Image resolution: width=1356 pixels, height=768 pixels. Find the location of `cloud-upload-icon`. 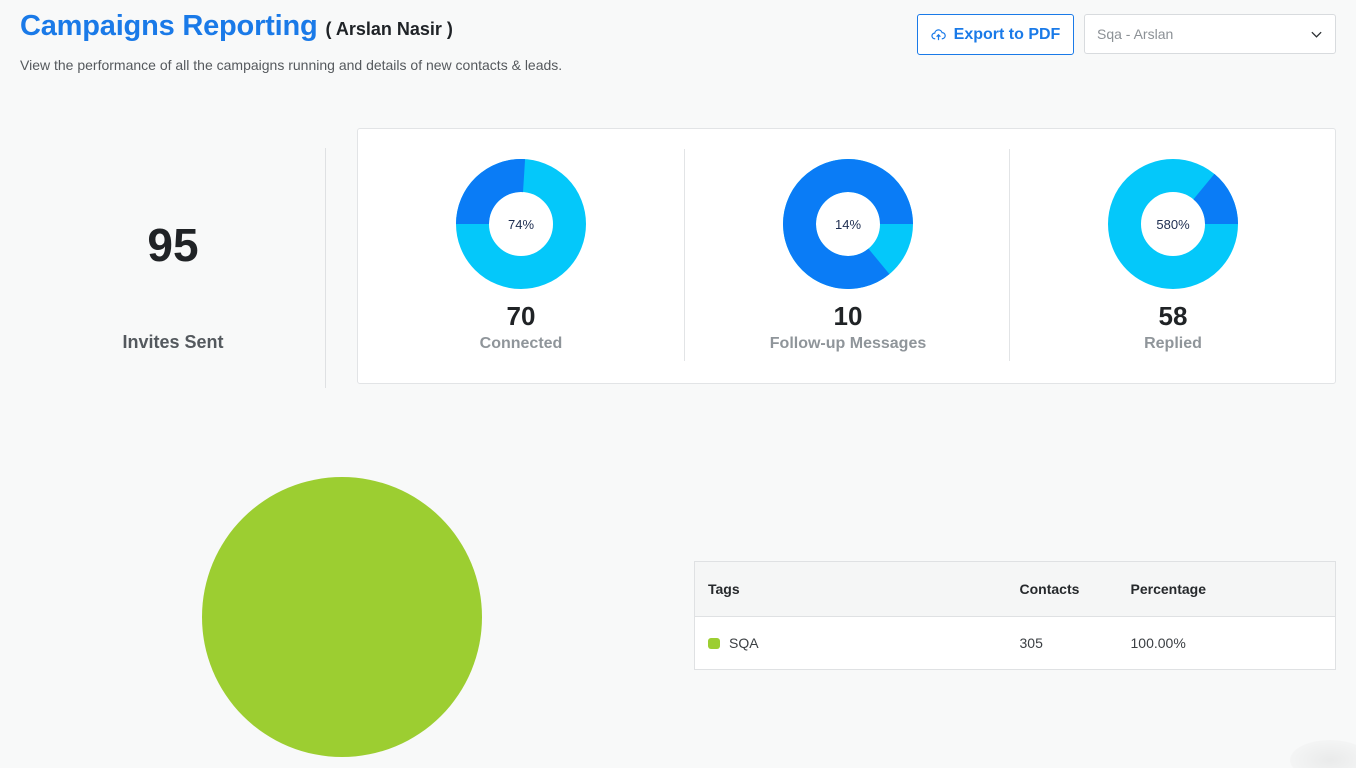

cloud-upload-icon is located at coordinates (938, 35).